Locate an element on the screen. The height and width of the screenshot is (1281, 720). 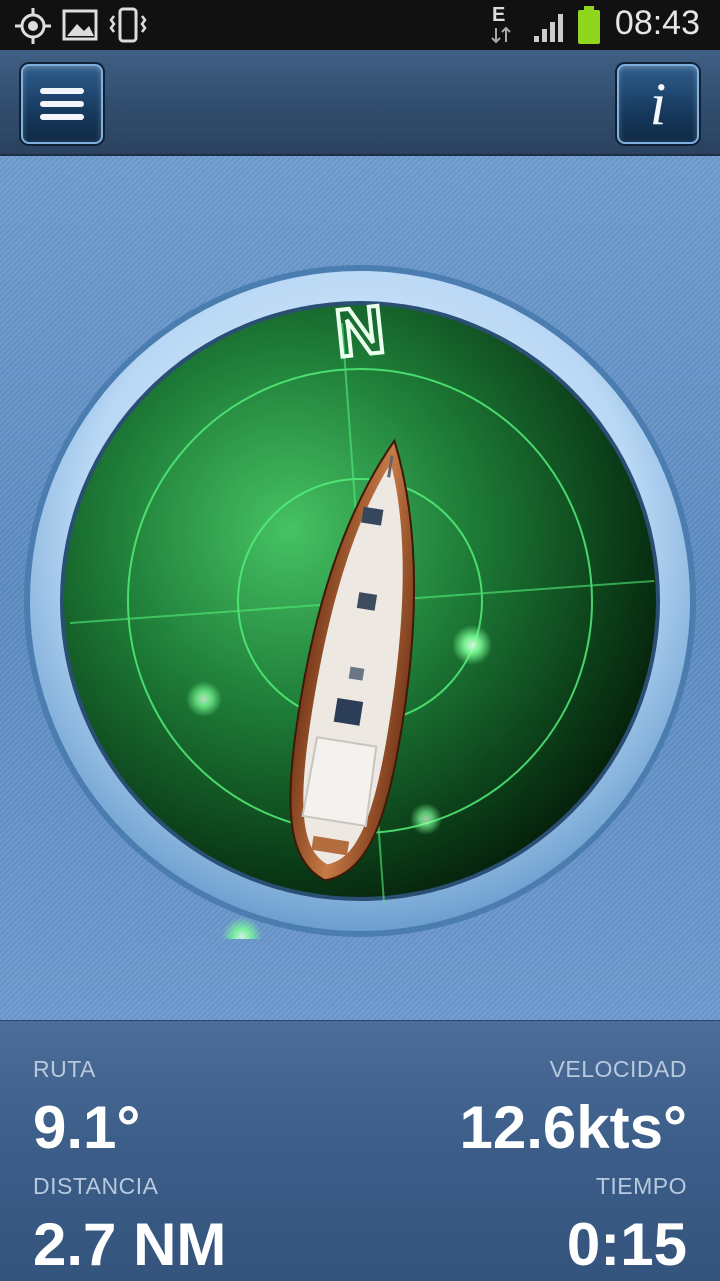
speed-value: 12.6kts° is located at coordinates (573, 1127).